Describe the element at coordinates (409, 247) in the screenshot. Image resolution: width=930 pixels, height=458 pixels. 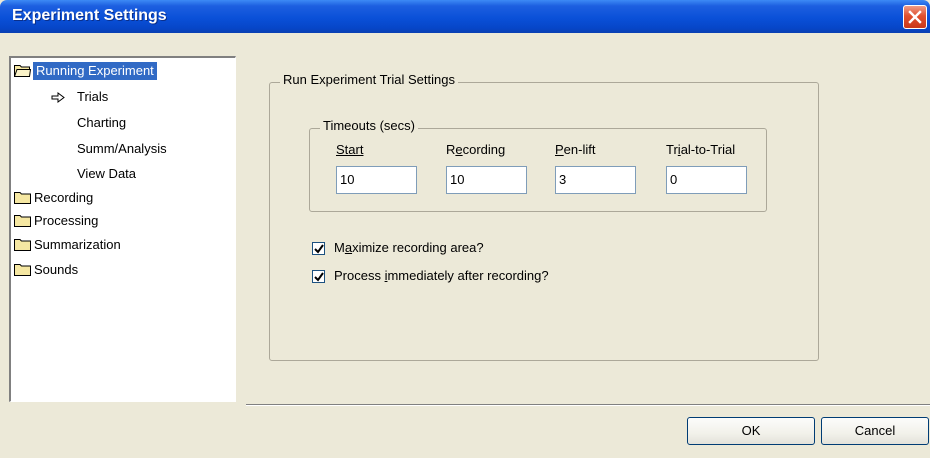
I see `maximize-recording-label: Maximize recording area?` at that location.